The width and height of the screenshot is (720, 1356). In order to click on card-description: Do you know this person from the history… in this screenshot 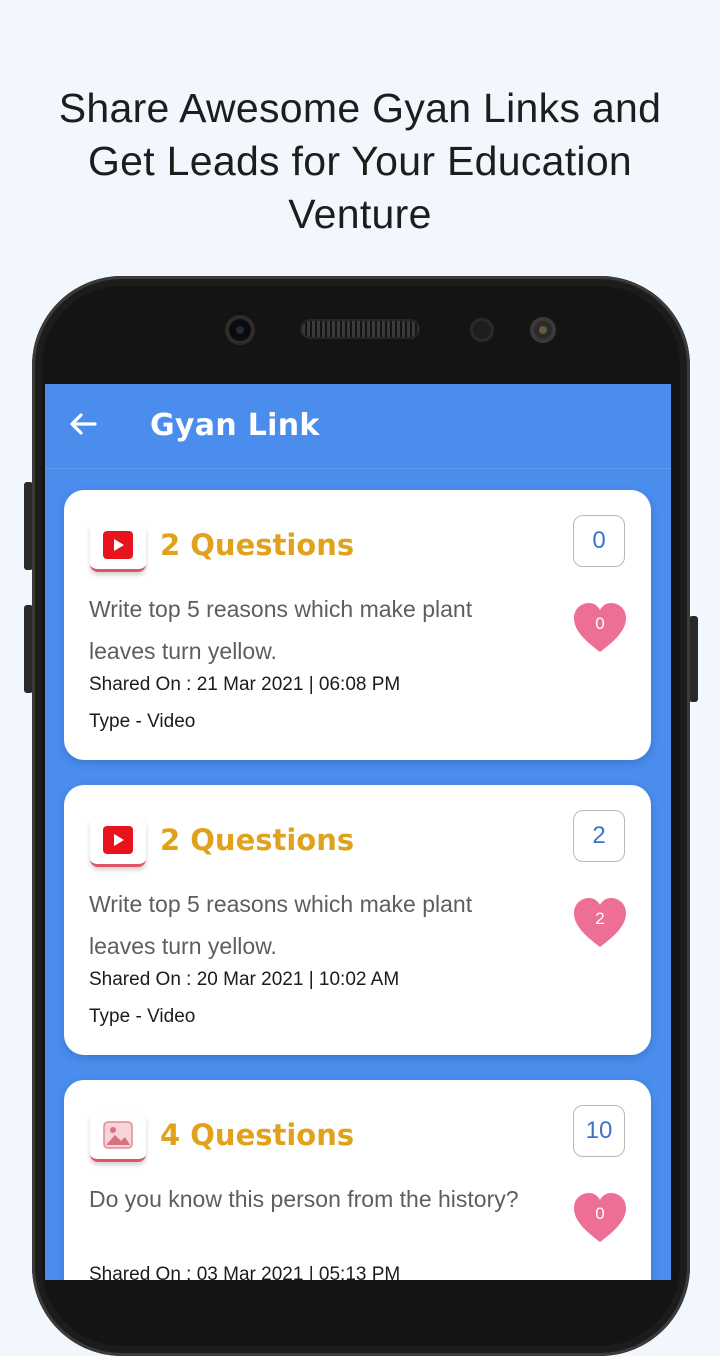, I will do `click(304, 1199)`.